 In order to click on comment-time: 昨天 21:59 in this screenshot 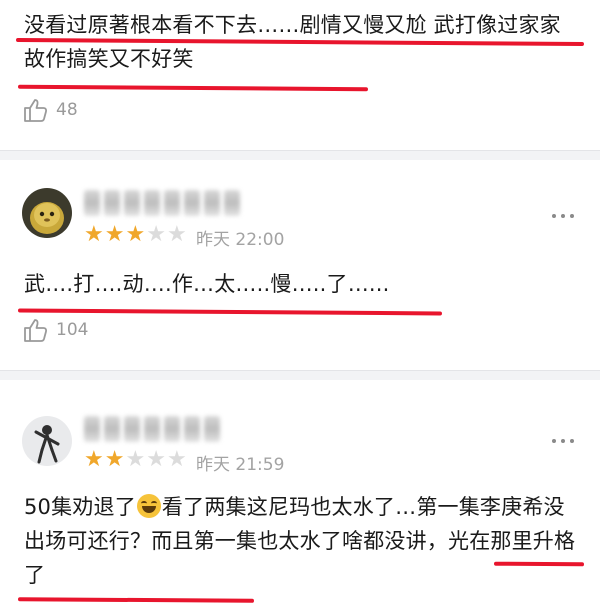, I will do `click(240, 465)`.